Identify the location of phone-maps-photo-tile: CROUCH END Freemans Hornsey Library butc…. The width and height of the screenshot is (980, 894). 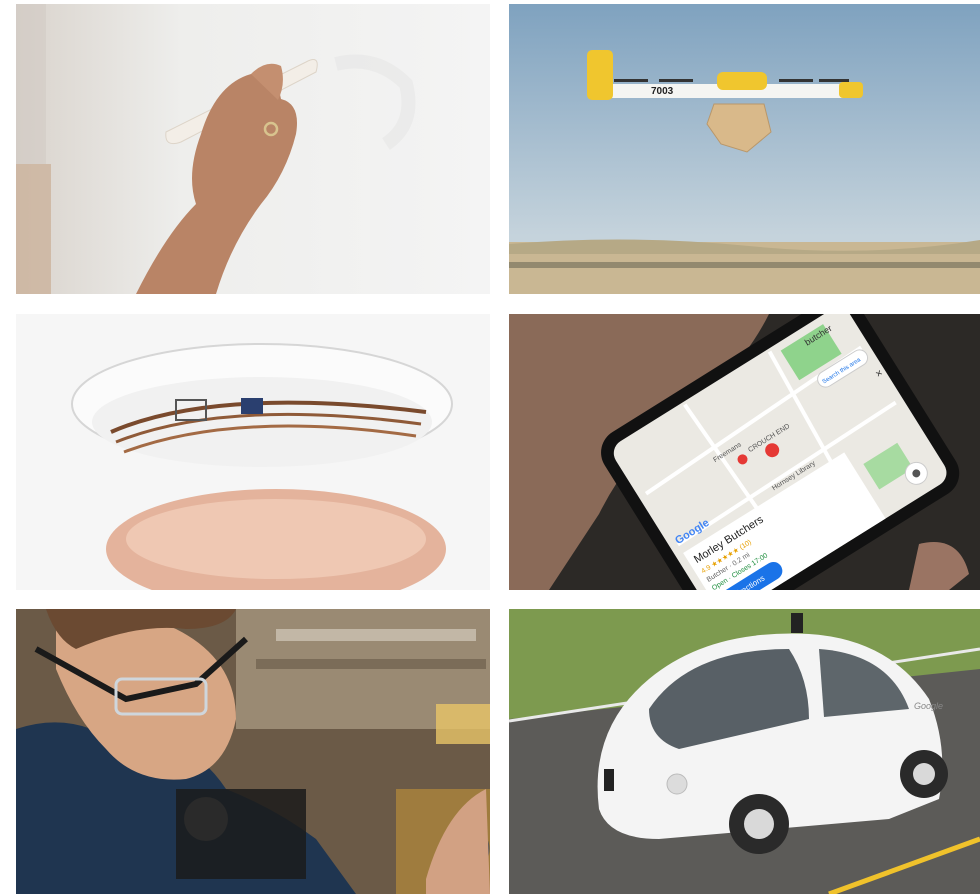
(744, 452).